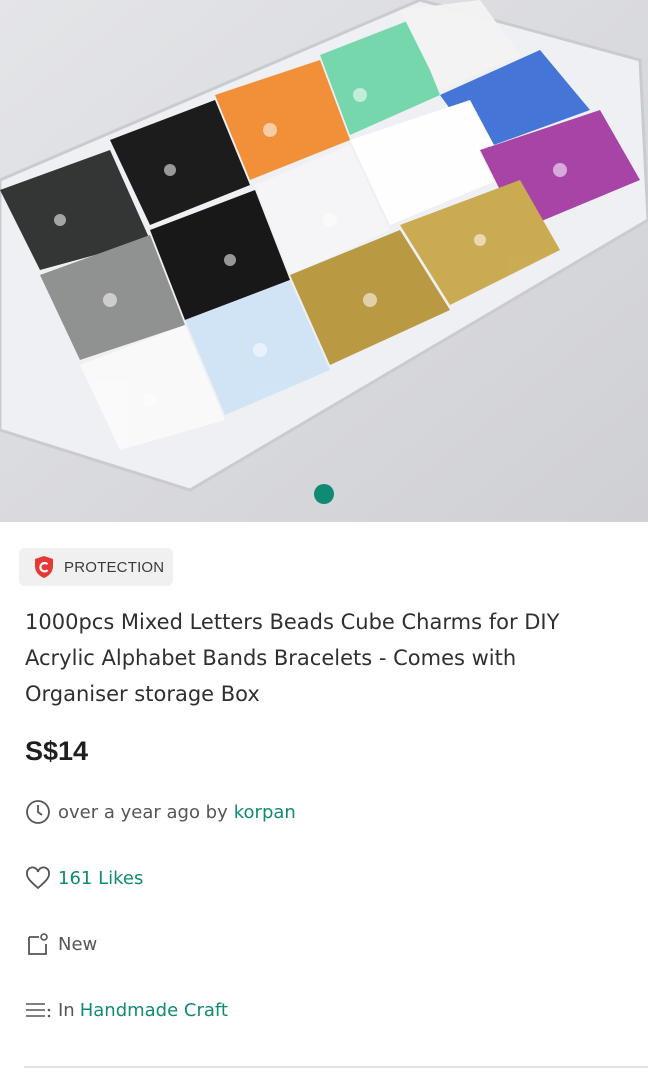 The height and width of the screenshot is (1080, 648). What do you see at coordinates (143, 812) in the screenshot?
I see `posted-text: over a year ago by` at bounding box center [143, 812].